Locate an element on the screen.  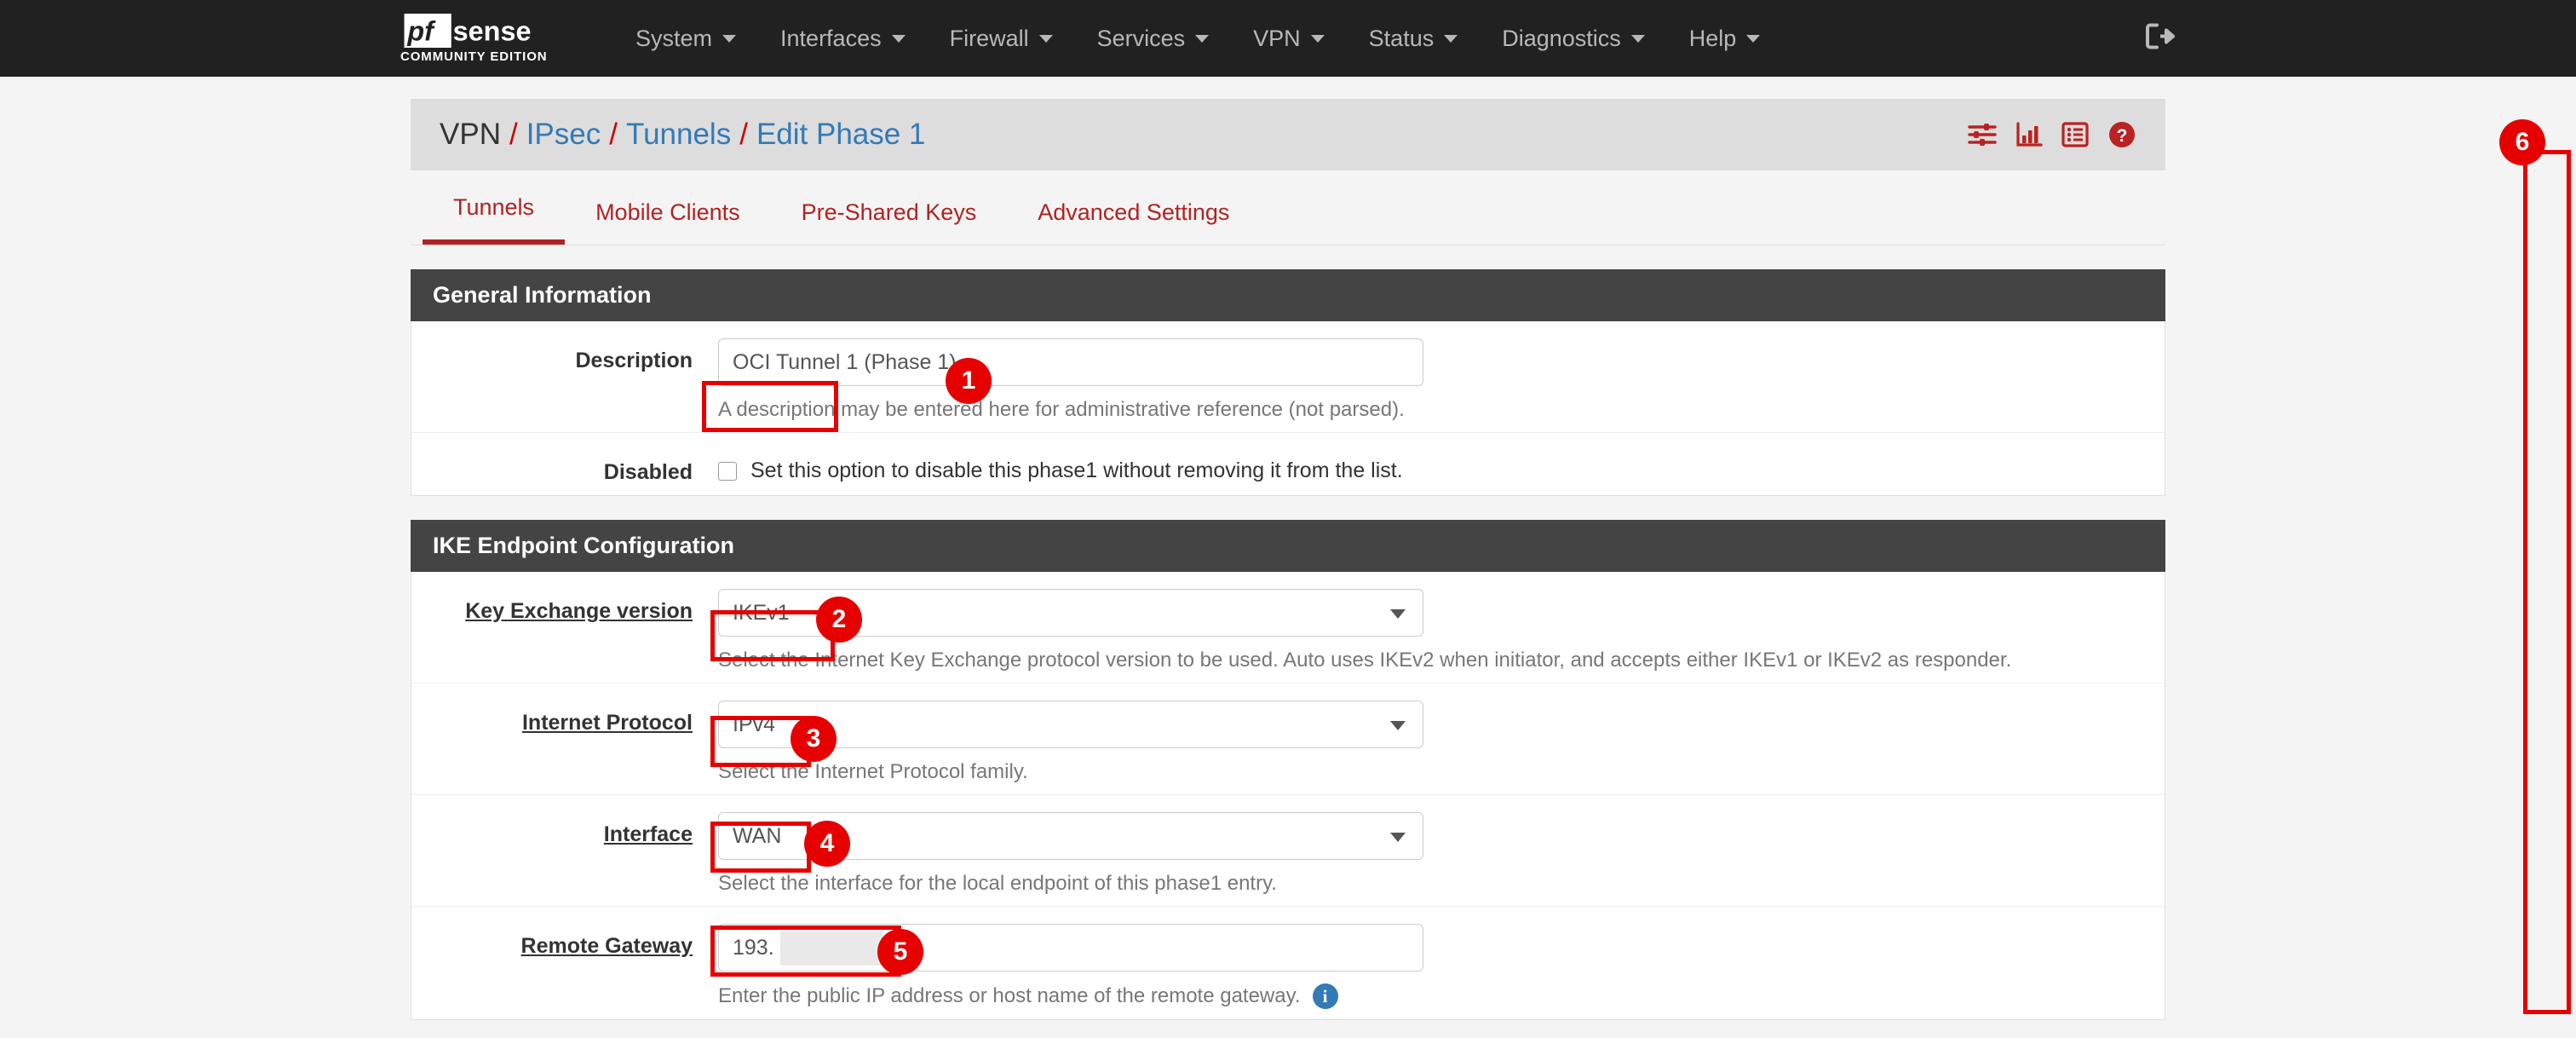
nav-item-status: Status is located at coordinates (1414, 39).